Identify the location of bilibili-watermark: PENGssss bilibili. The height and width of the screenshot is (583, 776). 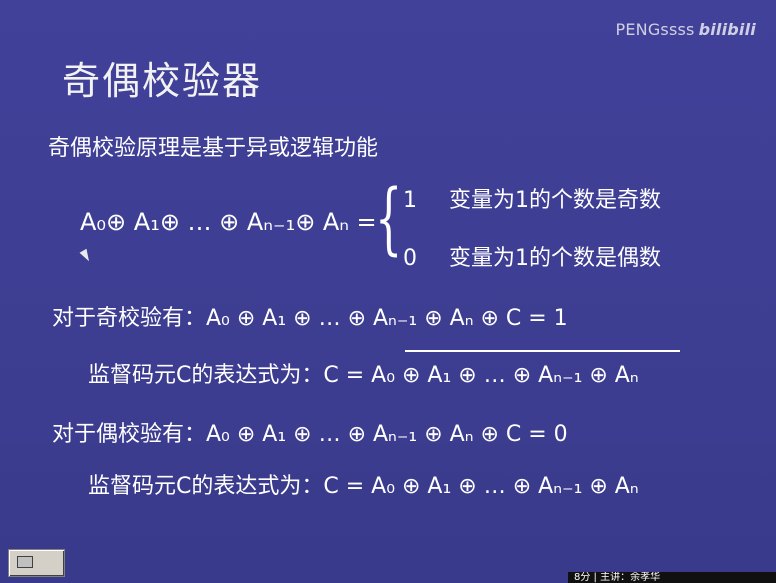
(686, 29).